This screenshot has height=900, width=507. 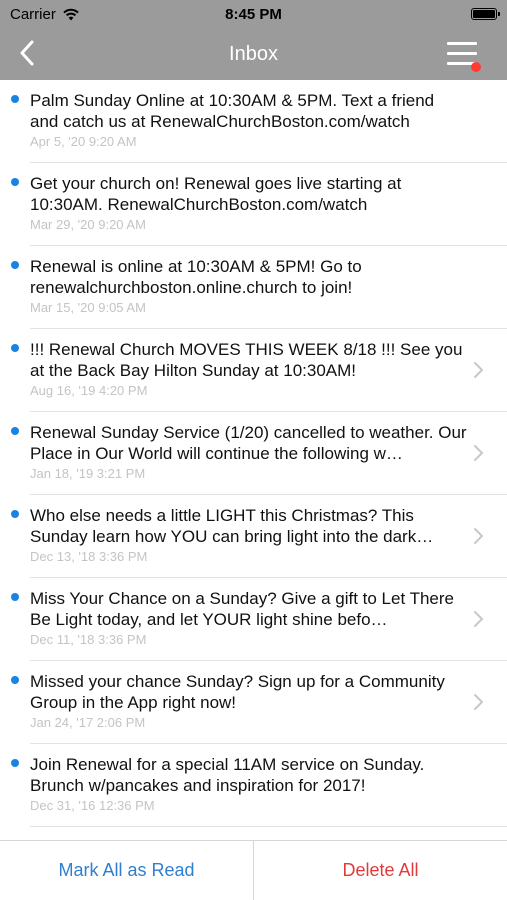 I want to click on battery-icon, so click(x=485, y=14).